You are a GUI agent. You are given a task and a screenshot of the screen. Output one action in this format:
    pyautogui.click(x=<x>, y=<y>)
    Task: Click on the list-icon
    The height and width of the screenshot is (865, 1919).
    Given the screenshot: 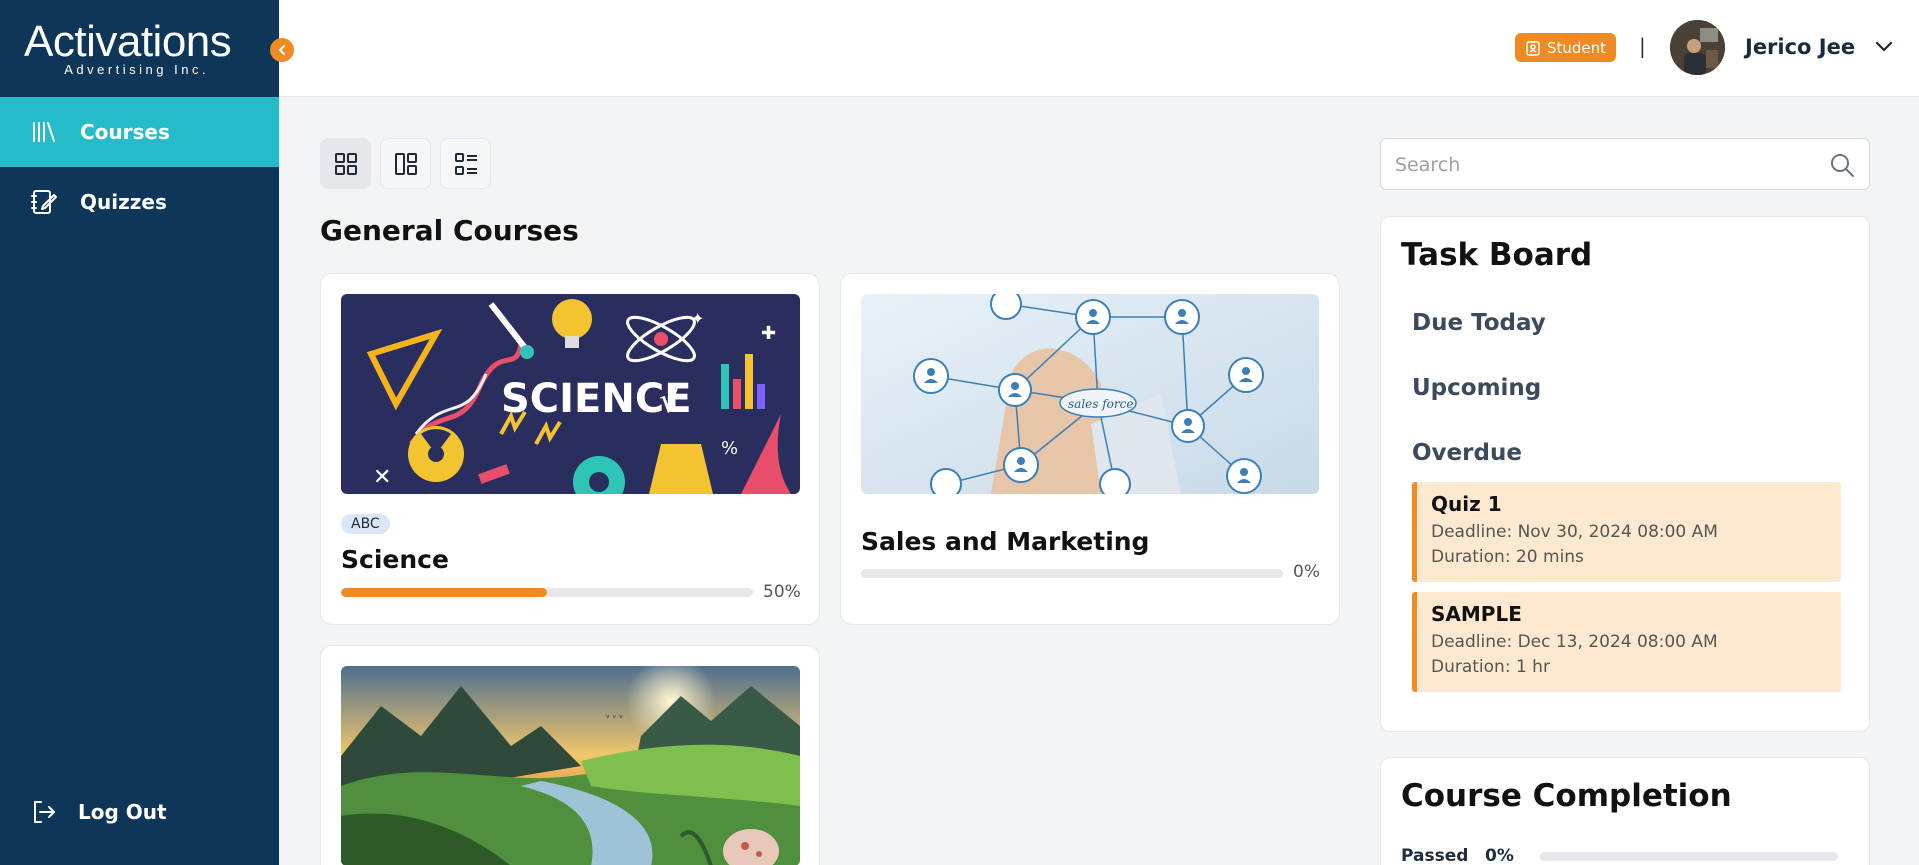 What is the action you would take?
    pyautogui.click(x=465, y=163)
    